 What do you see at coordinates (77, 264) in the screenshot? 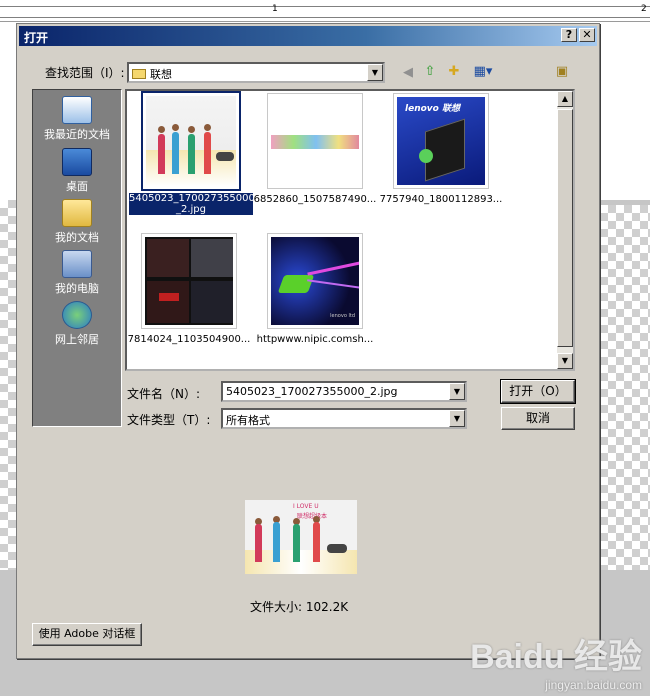
I see `my-computer-icon` at bounding box center [77, 264].